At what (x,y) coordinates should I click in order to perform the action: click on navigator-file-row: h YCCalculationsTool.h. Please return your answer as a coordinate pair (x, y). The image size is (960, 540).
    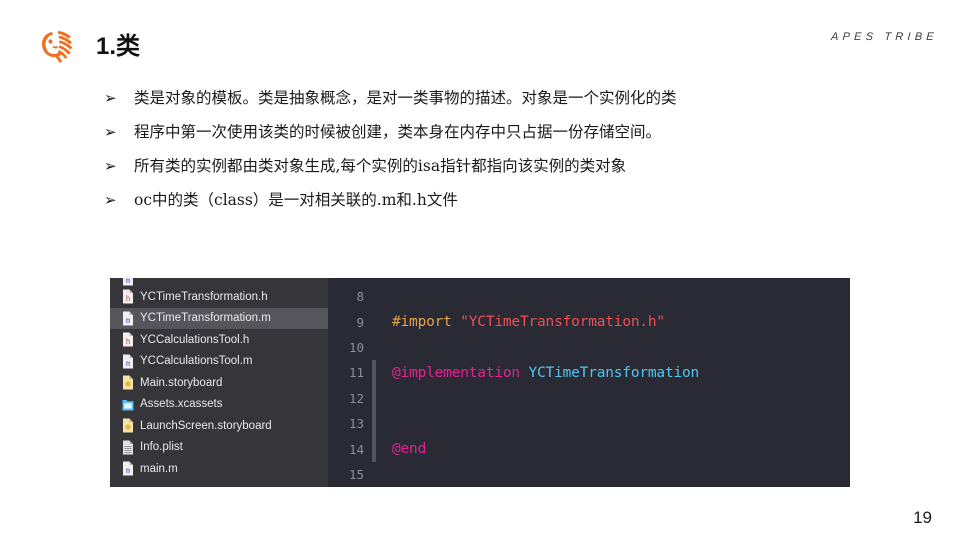
    Looking at the image, I should click on (219, 340).